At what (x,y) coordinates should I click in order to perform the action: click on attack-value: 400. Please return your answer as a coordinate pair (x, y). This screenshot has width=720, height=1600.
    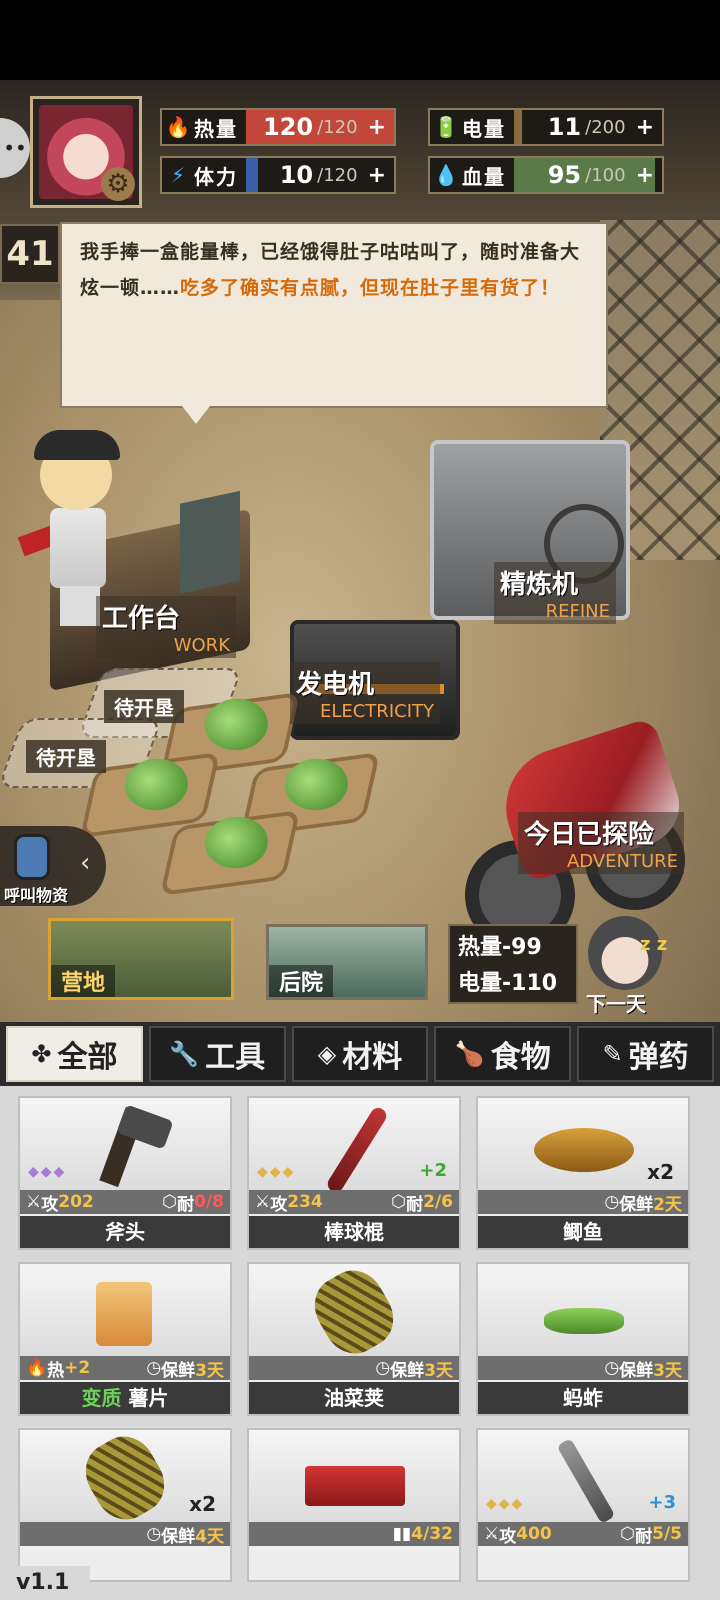
    Looking at the image, I should click on (534, 1534).